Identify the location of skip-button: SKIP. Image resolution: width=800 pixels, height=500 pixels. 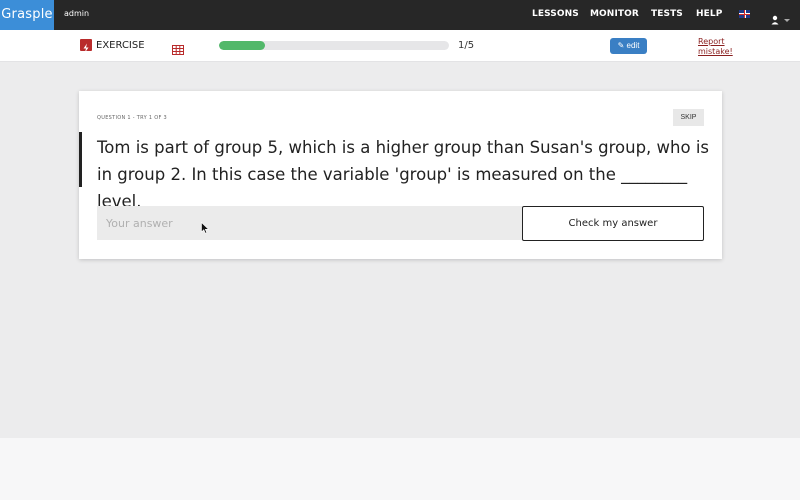
(688, 117).